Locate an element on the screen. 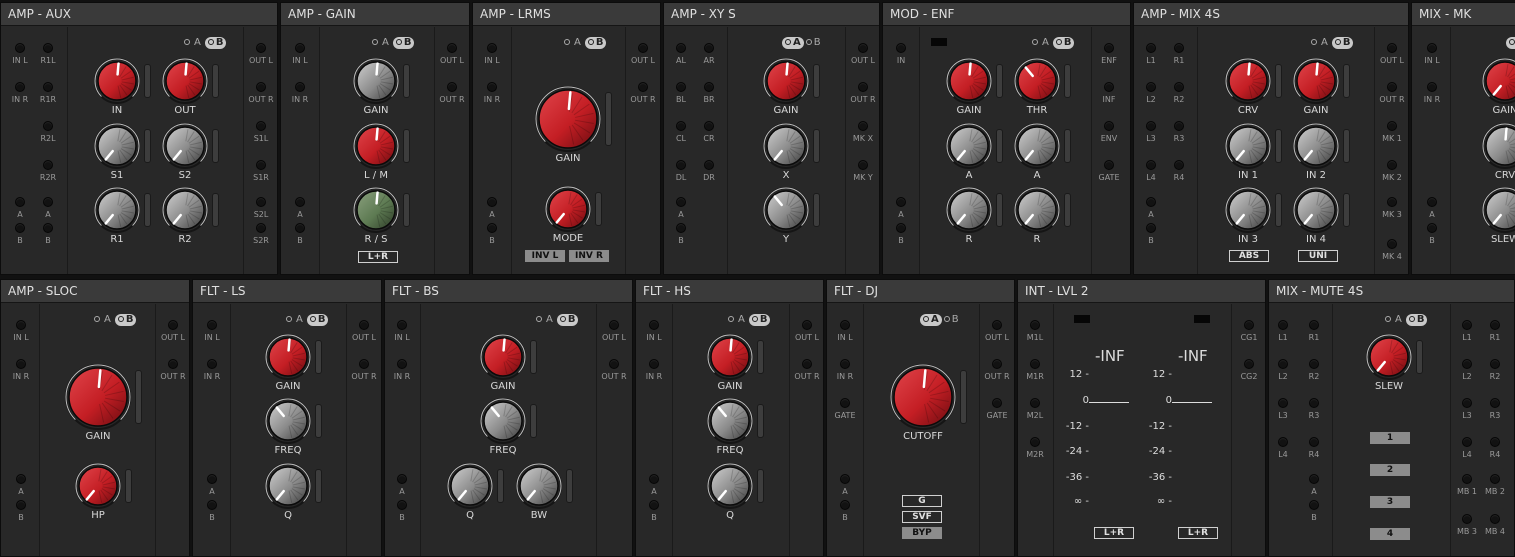 Image resolution: width=1515 pixels, height=557 pixels. knob-a: A is located at coordinates (1037, 152).